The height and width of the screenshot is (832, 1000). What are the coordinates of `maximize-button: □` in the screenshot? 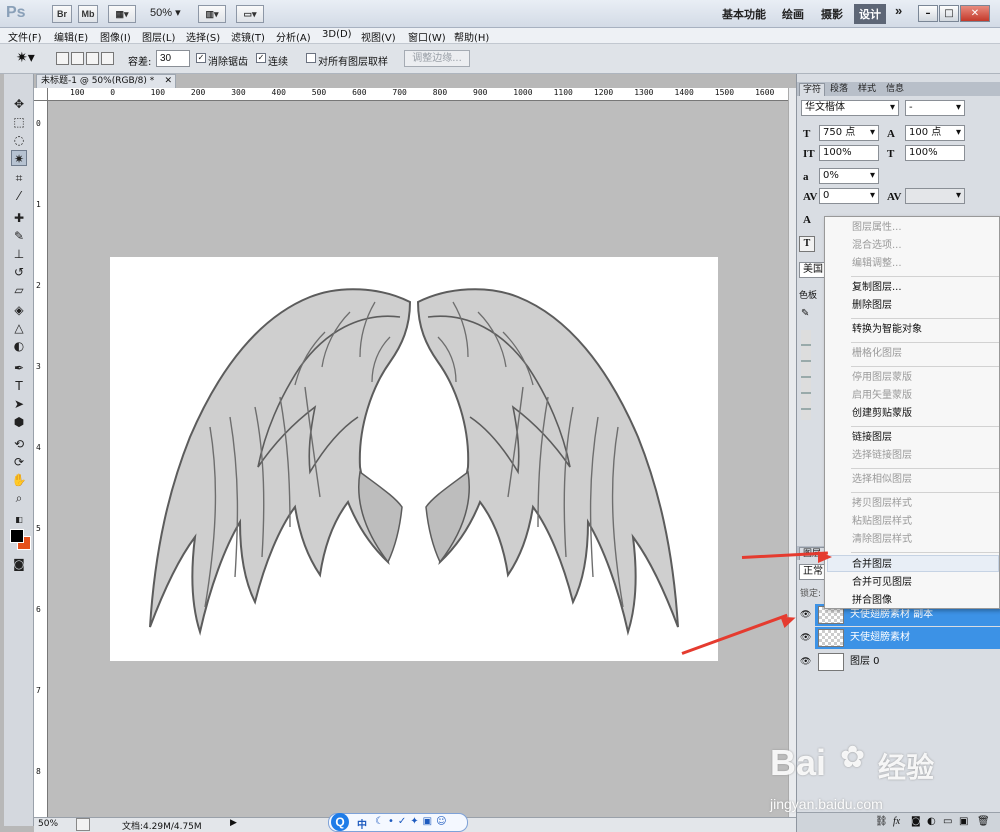 It's located at (949, 13).